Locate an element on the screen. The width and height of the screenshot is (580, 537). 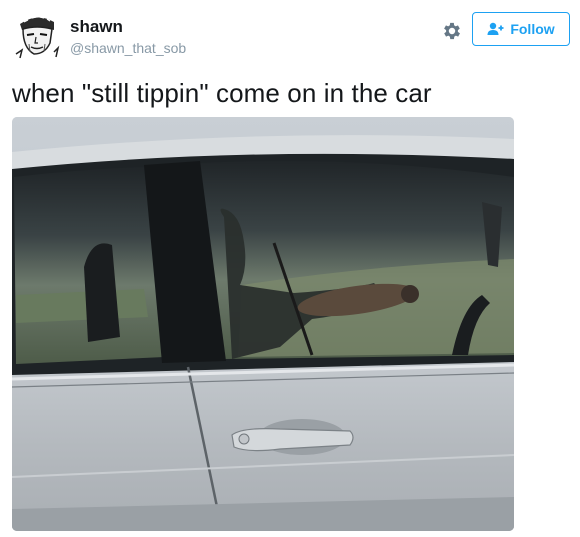
follow-button: Follow is located at coordinates (521, 29).